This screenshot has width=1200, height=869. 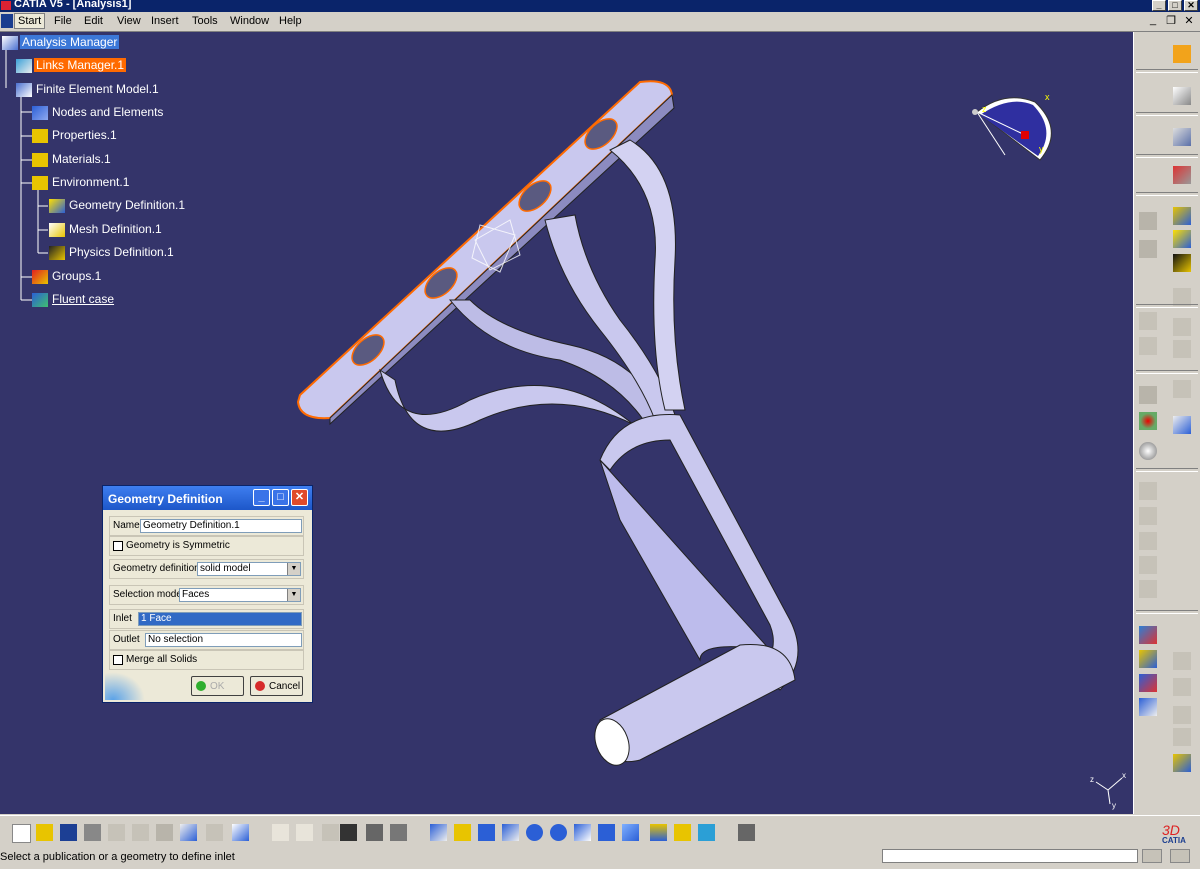 What do you see at coordinates (1010, 856) in the screenshot?
I see `power-input-field` at bounding box center [1010, 856].